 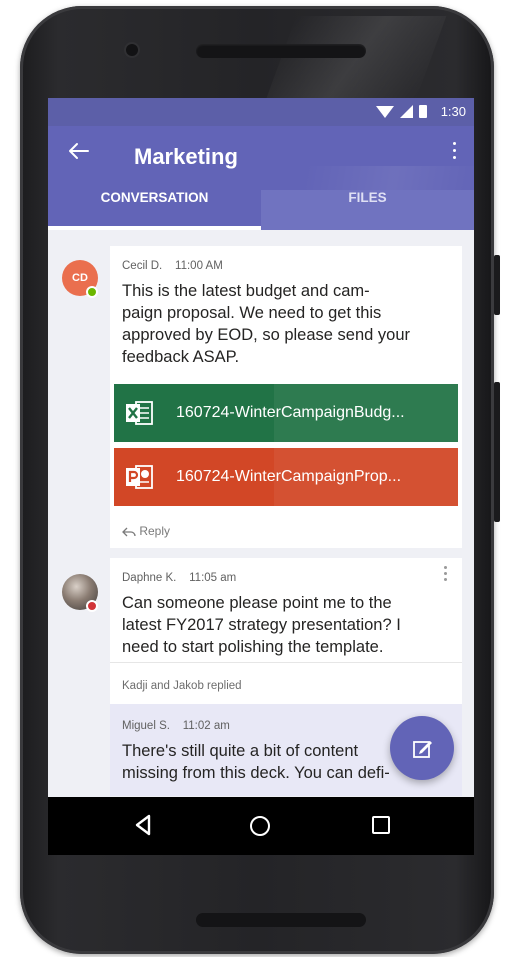 What do you see at coordinates (497, 285) in the screenshot?
I see `power-button` at bounding box center [497, 285].